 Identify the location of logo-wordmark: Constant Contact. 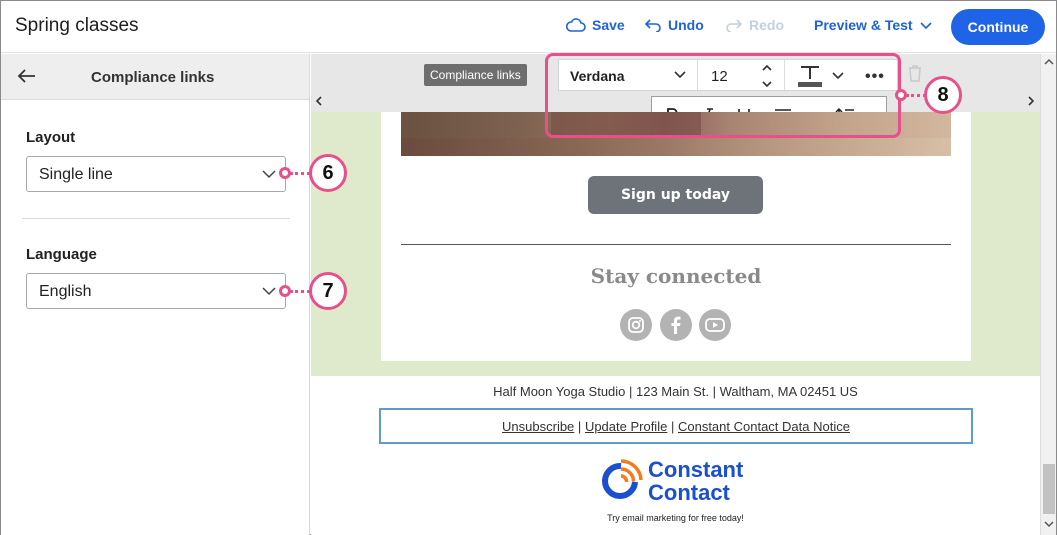
(695, 481).